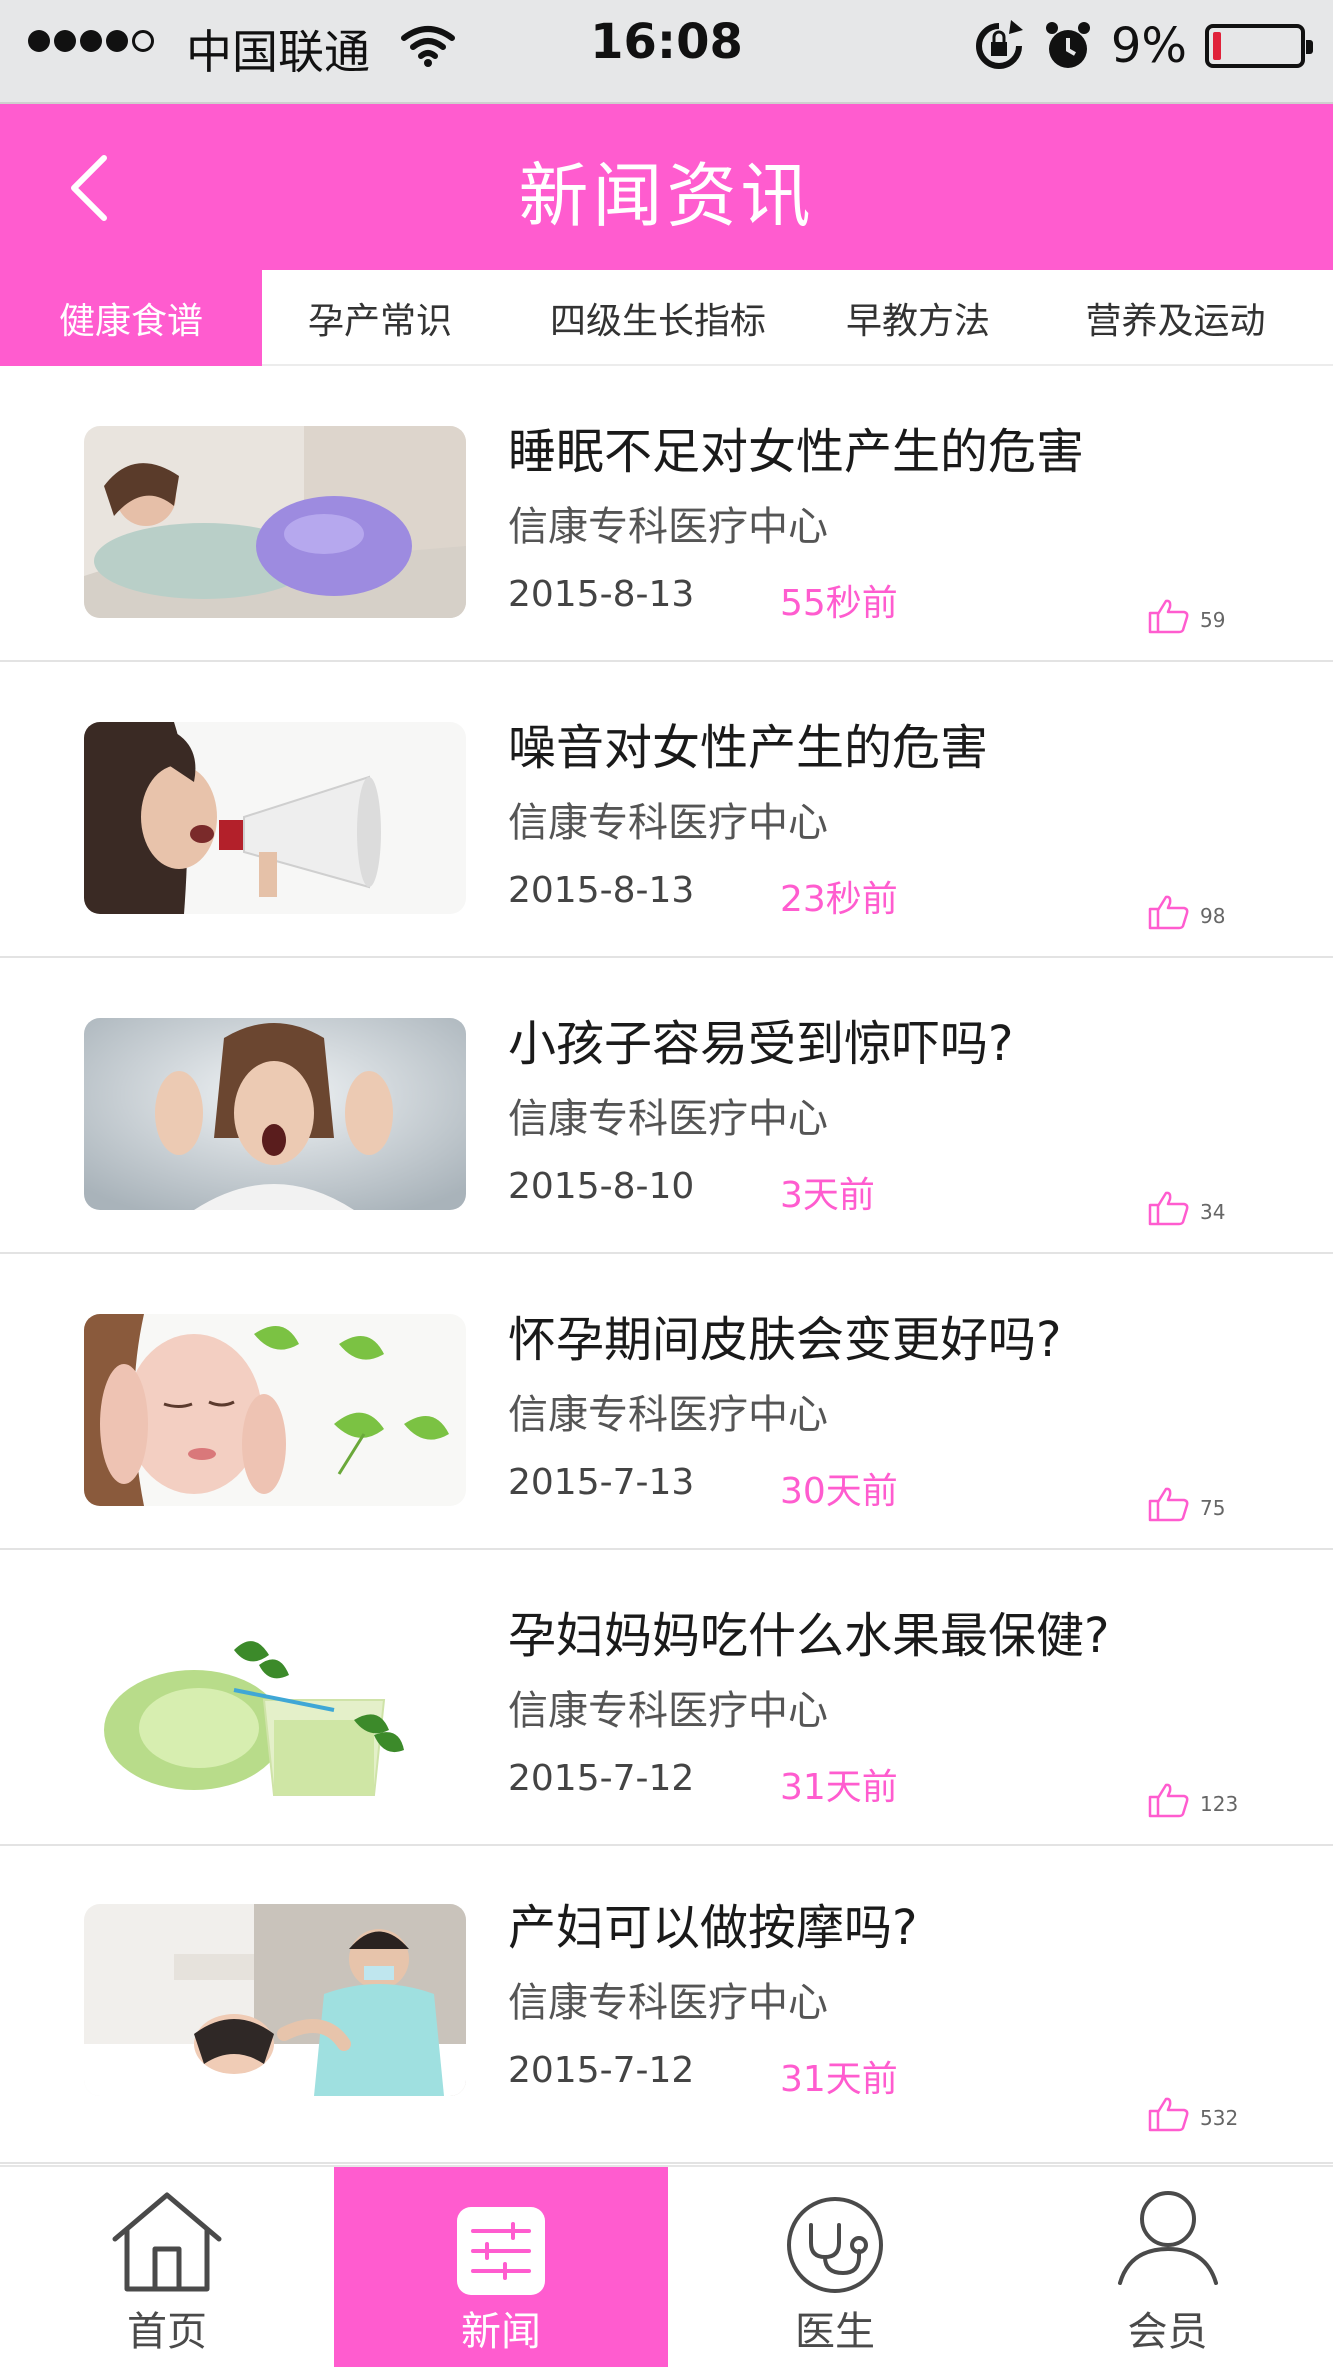  What do you see at coordinates (666, 52) in the screenshot?
I see `status-bar: 中国联通 16:08 9%` at bounding box center [666, 52].